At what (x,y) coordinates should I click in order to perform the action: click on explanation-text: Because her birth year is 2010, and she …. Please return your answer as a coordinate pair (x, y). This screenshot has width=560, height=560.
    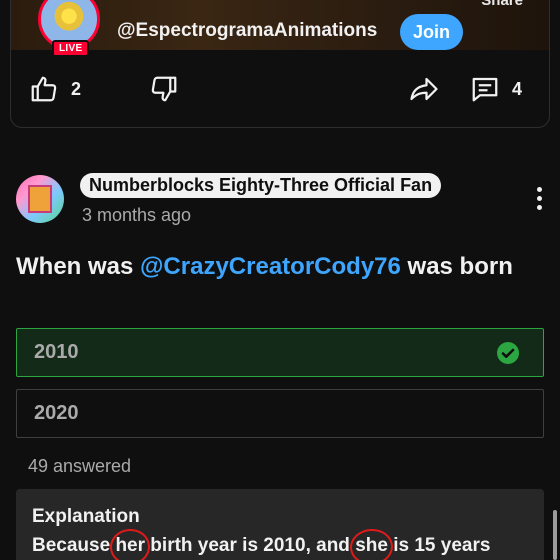
    Looking at the image, I should click on (282, 546).